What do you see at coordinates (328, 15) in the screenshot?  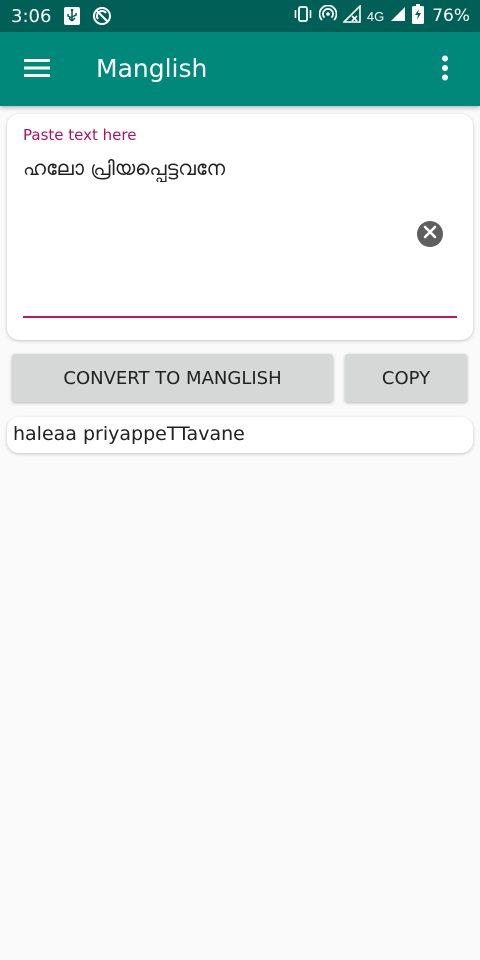 I see `hotspot-icon` at bounding box center [328, 15].